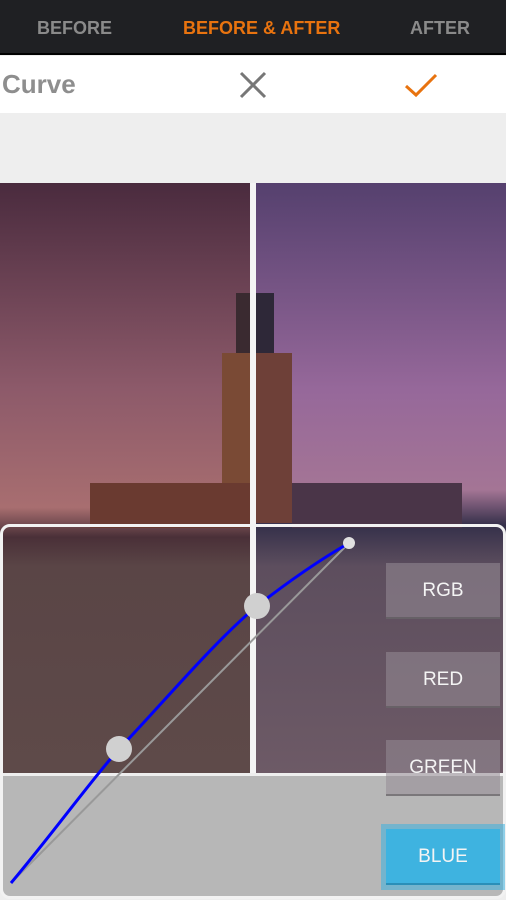 This screenshot has width=506, height=900. What do you see at coordinates (443, 680) in the screenshot?
I see `channel-red-button: RED` at bounding box center [443, 680].